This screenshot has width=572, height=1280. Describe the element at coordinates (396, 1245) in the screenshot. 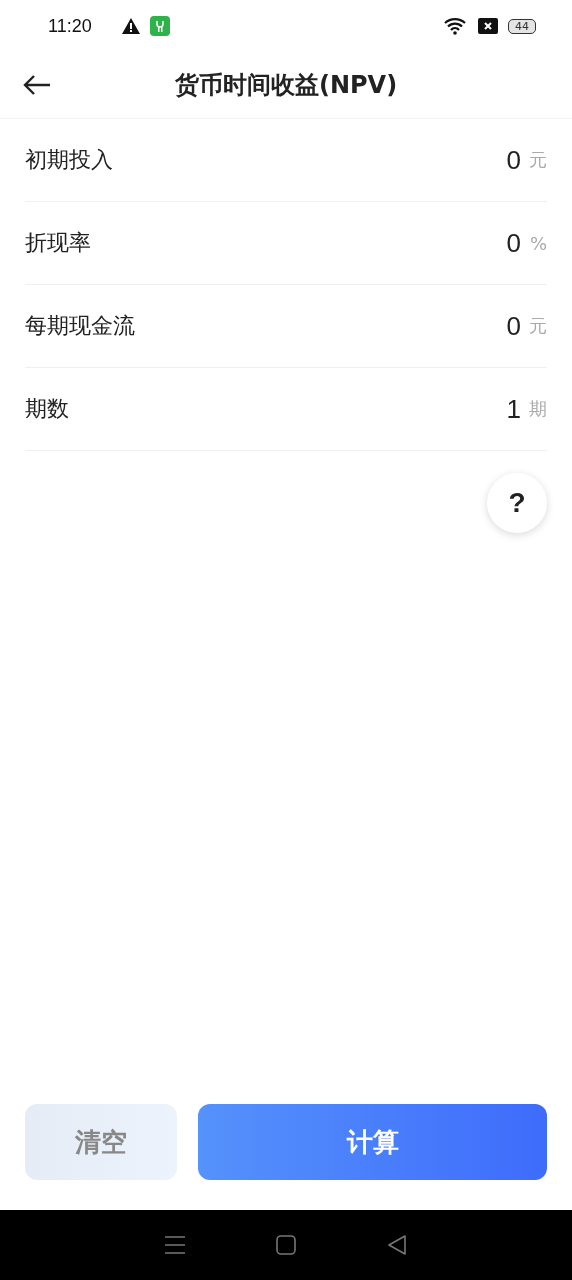

I see `back-icon` at that location.